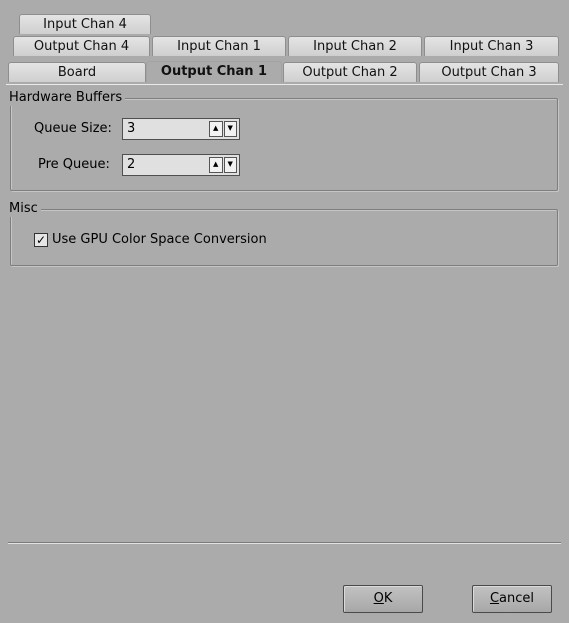  I want to click on button-separator, so click(284, 543).